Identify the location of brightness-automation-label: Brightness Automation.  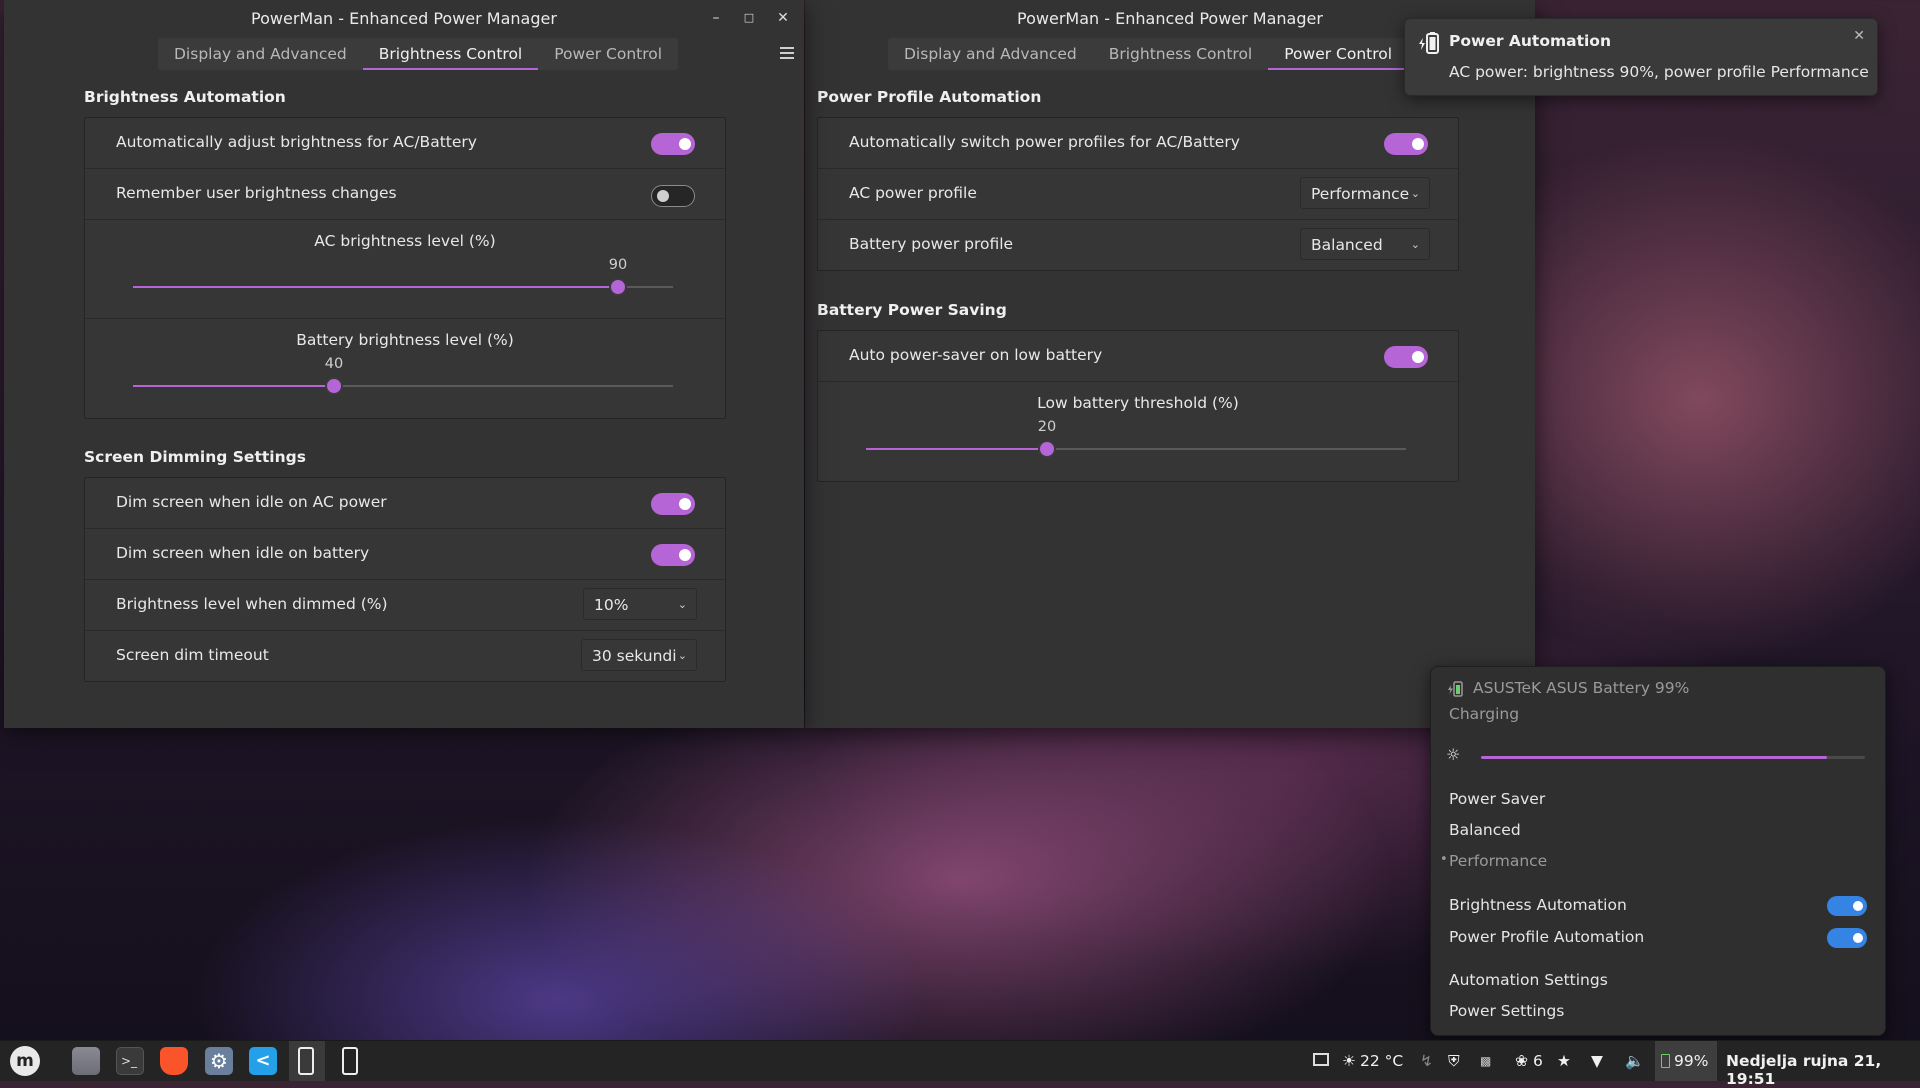
(1538, 905).